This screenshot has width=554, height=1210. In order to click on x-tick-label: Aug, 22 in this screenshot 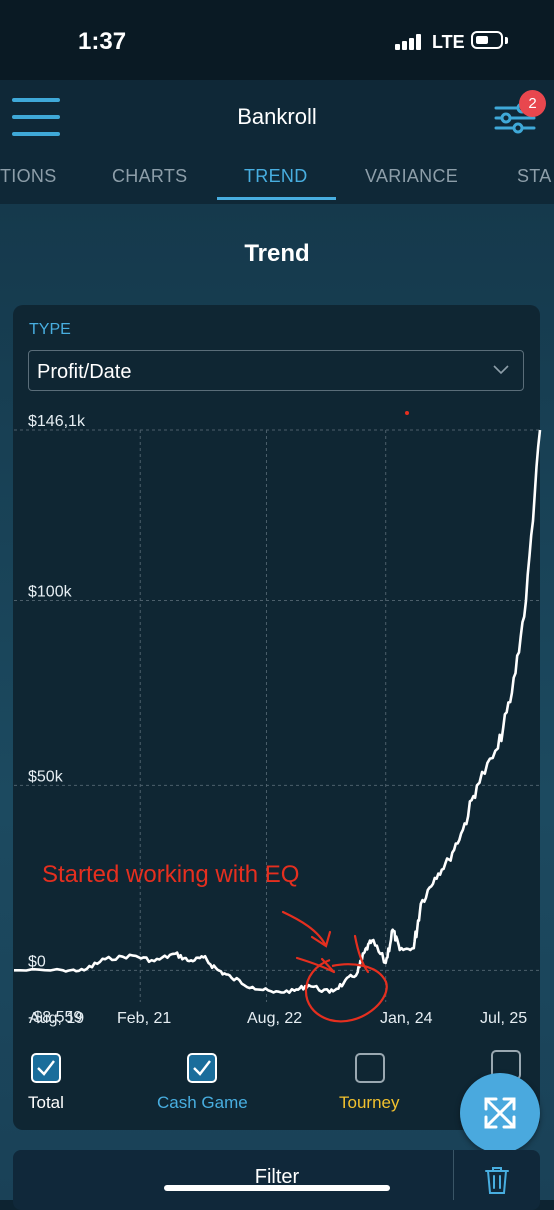, I will do `click(274, 1018)`.